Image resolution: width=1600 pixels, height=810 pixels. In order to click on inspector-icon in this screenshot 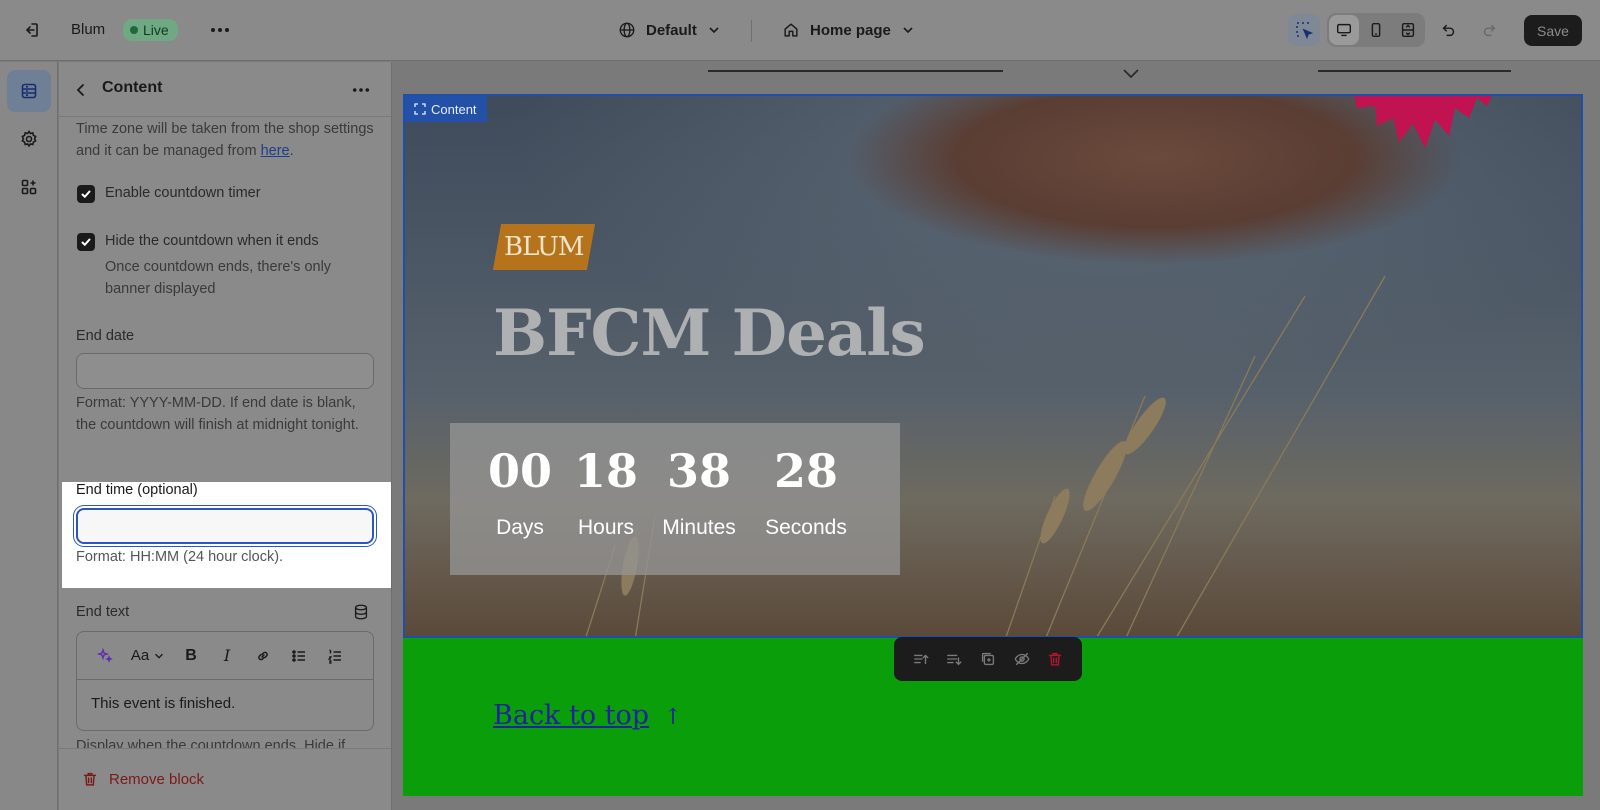, I will do `click(1304, 30)`.